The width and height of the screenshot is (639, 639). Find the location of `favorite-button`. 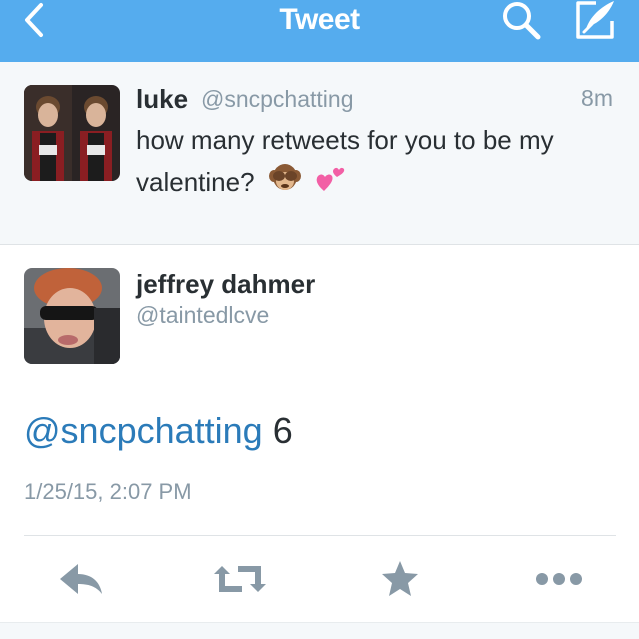

favorite-button is located at coordinates (400, 579).